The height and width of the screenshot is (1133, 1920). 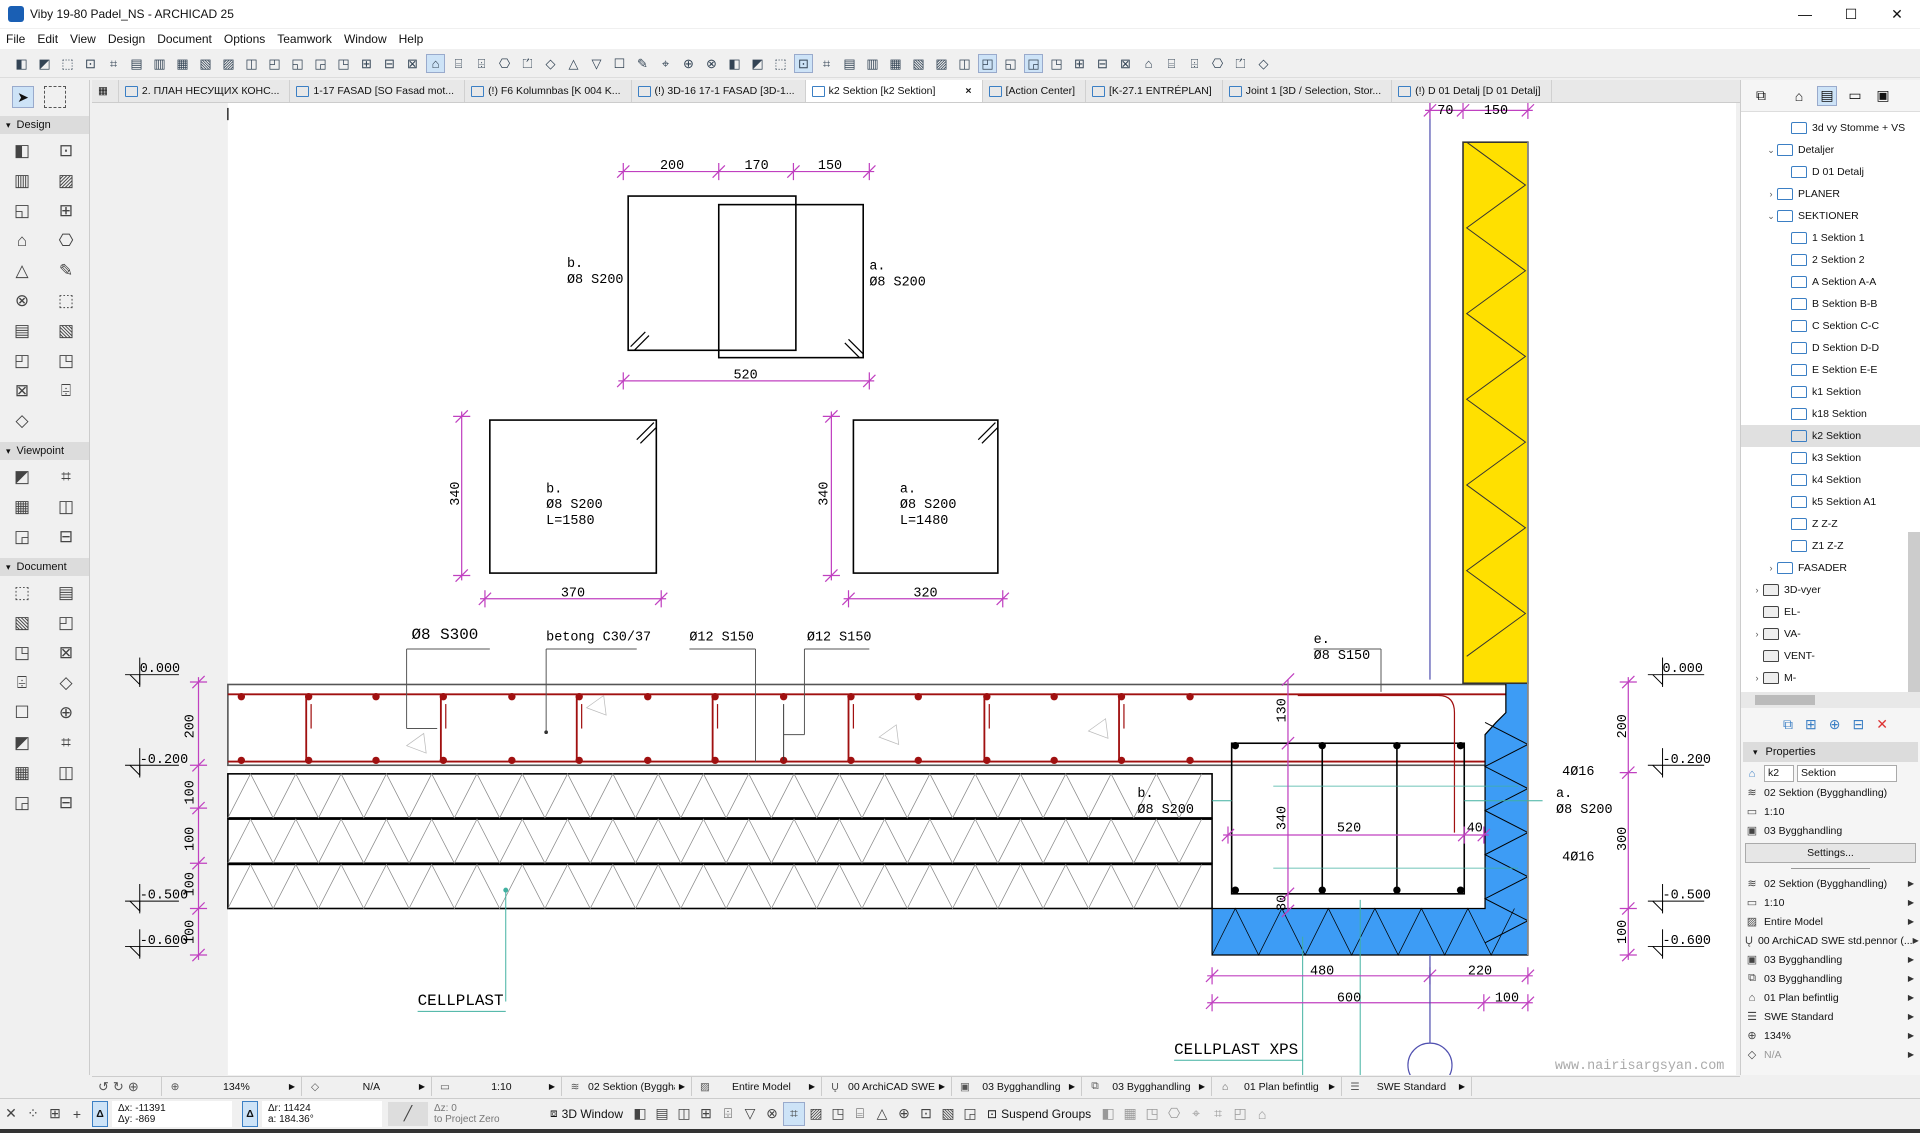 I want to click on camera-icon: △, so click(x=882, y=1114).